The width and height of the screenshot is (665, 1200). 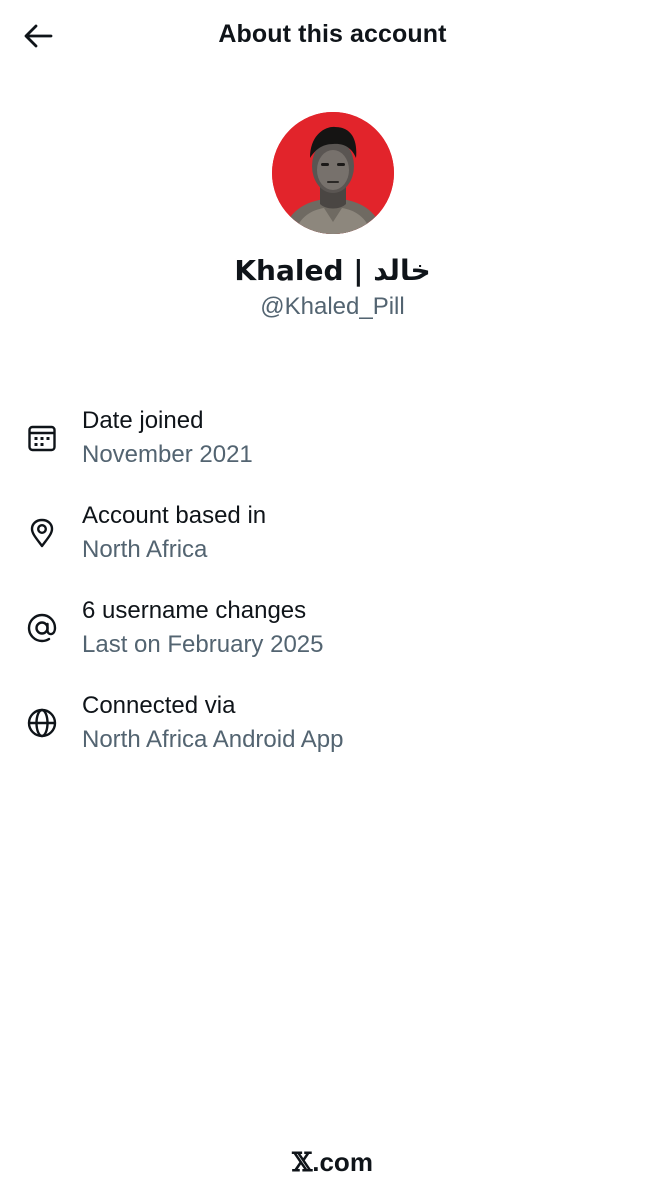 What do you see at coordinates (42, 628) in the screenshot?
I see `at-sign-icon` at bounding box center [42, 628].